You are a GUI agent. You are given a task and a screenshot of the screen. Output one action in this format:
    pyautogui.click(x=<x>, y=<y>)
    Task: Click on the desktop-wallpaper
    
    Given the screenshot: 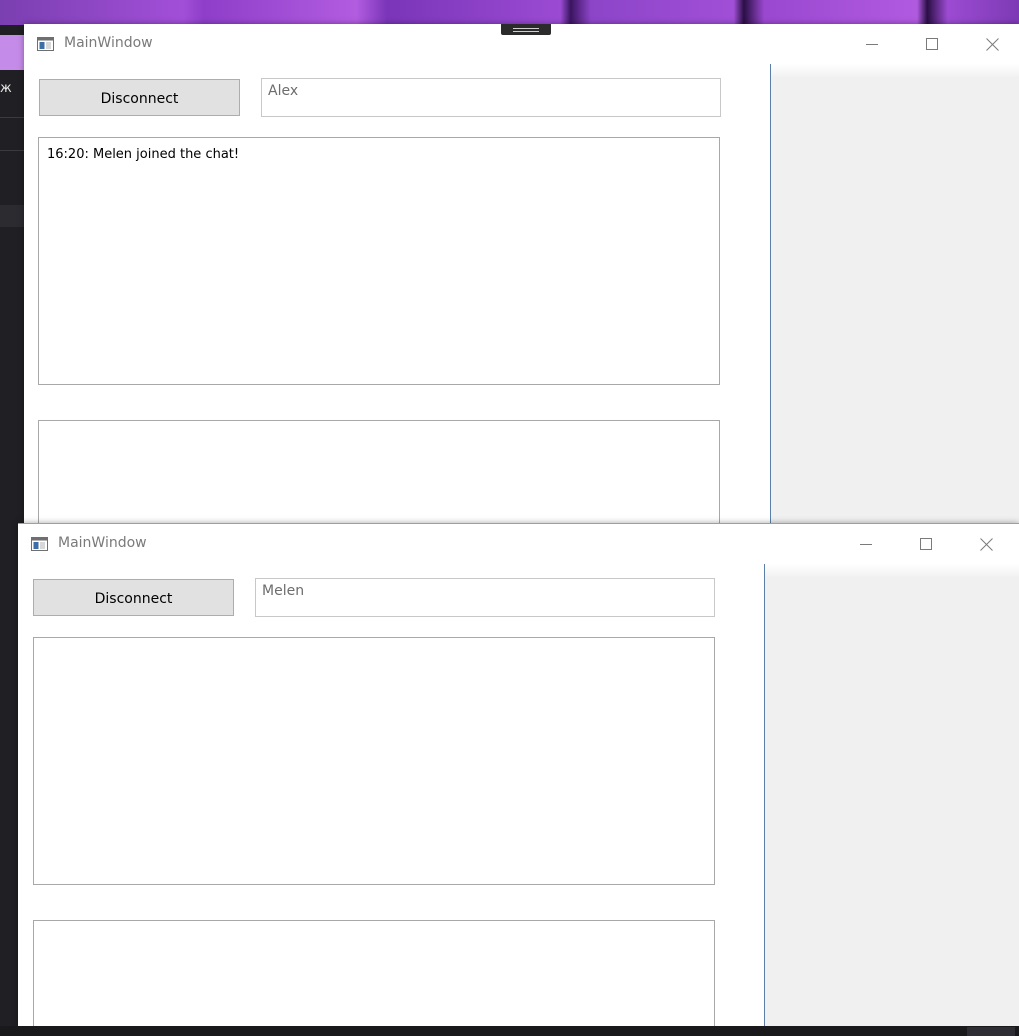 What is the action you would take?
    pyautogui.click(x=509, y=12)
    